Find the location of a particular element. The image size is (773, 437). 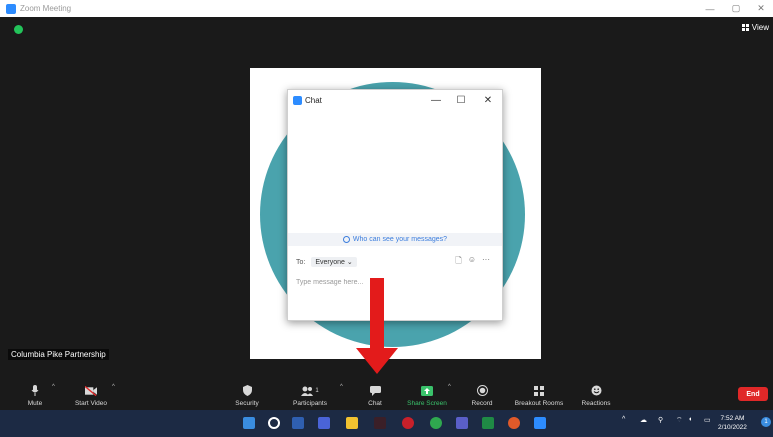

people-icon is located at coordinates (346, 239).